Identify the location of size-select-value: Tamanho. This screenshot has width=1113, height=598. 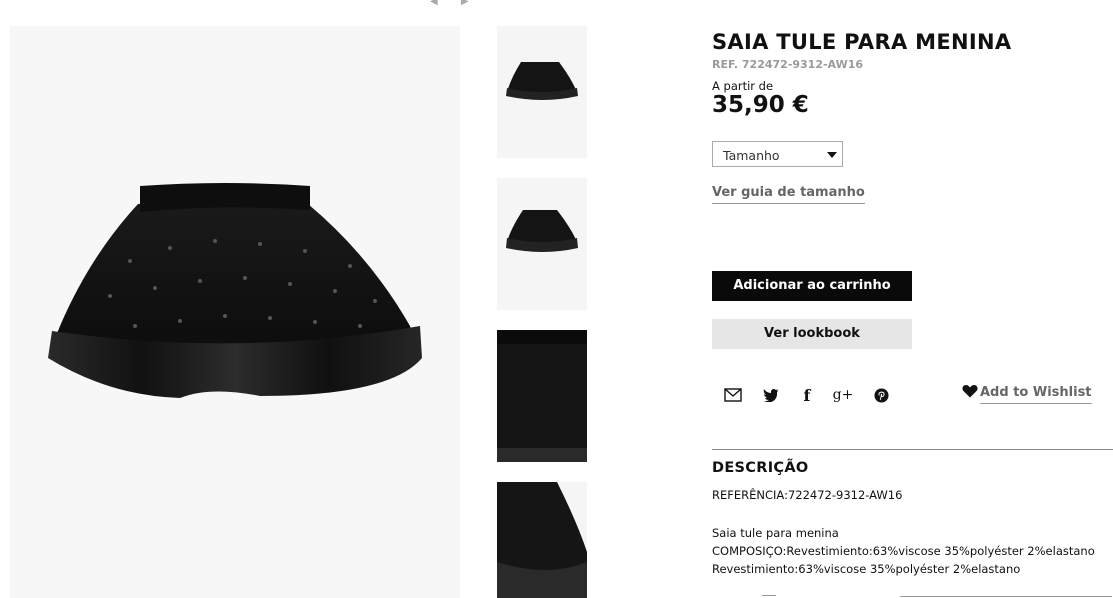
(751, 155).